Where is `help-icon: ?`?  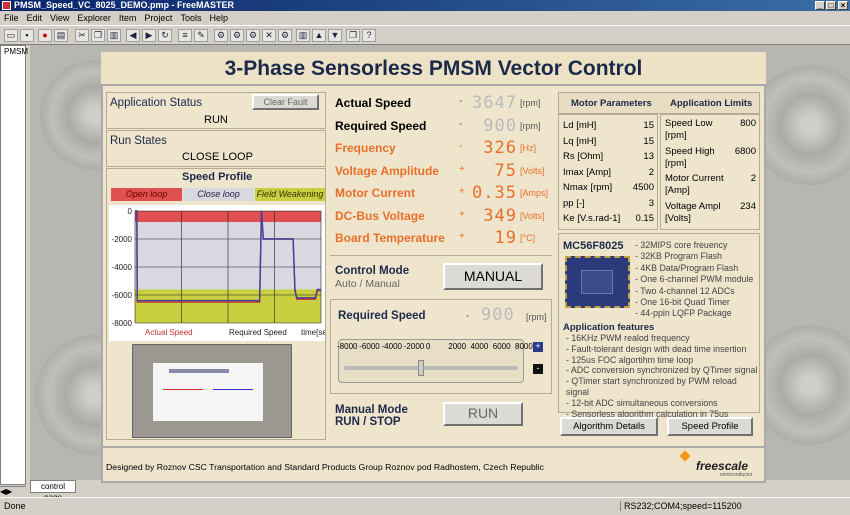 help-icon: ? is located at coordinates (369, 35).